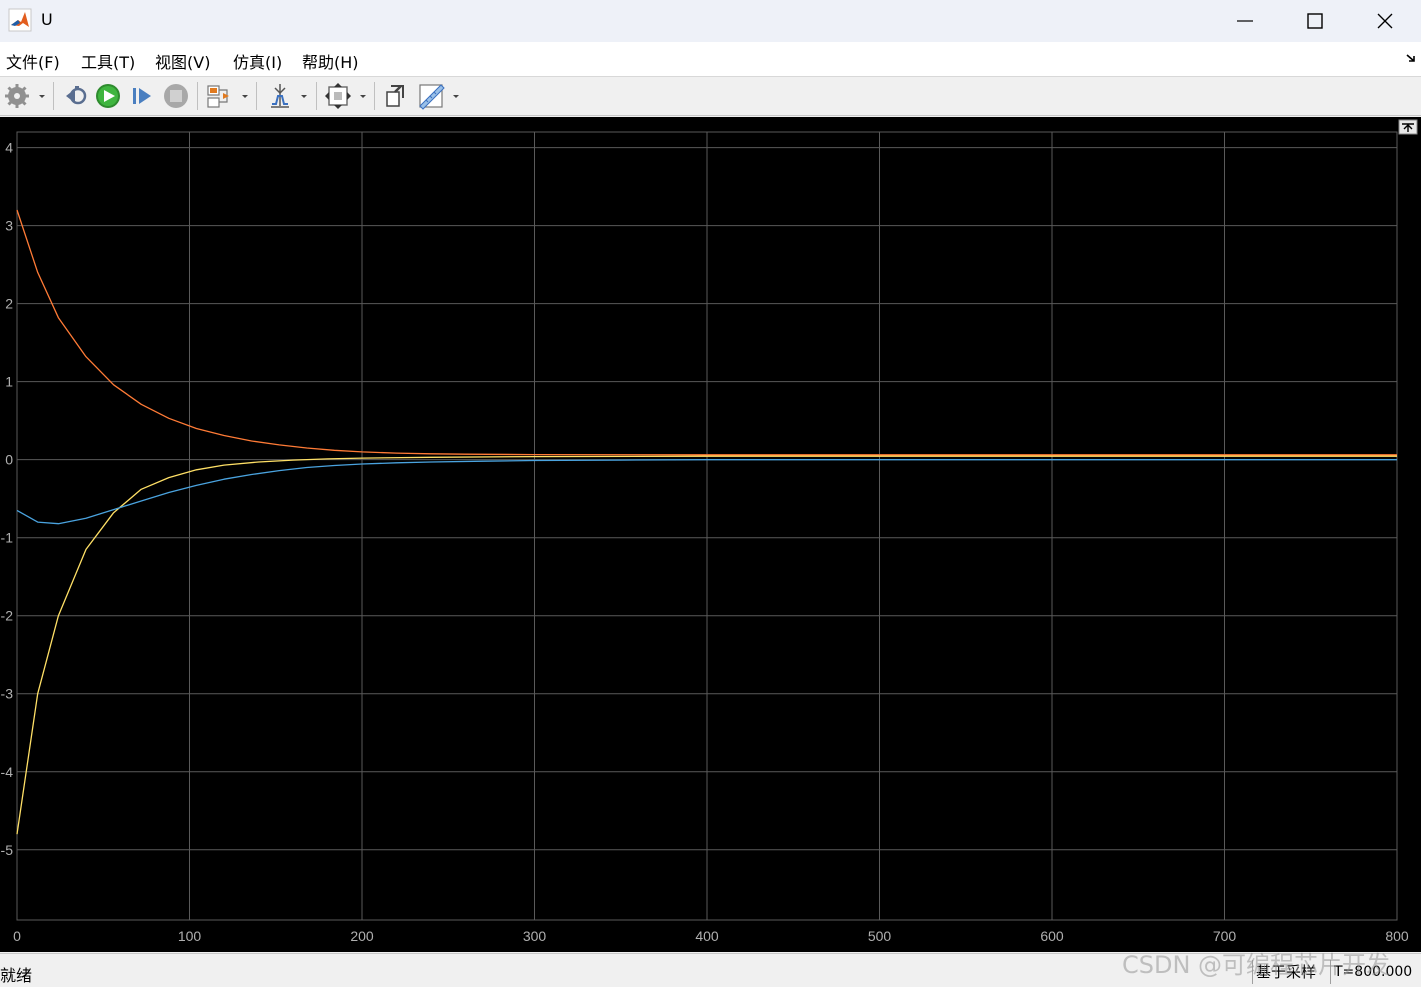 This screenshot has width=1421, height=987. What do you see at coordinates (362, 936) in the screenshot?
I see `x-tick-label: 200` at bounding box center [362, 936].